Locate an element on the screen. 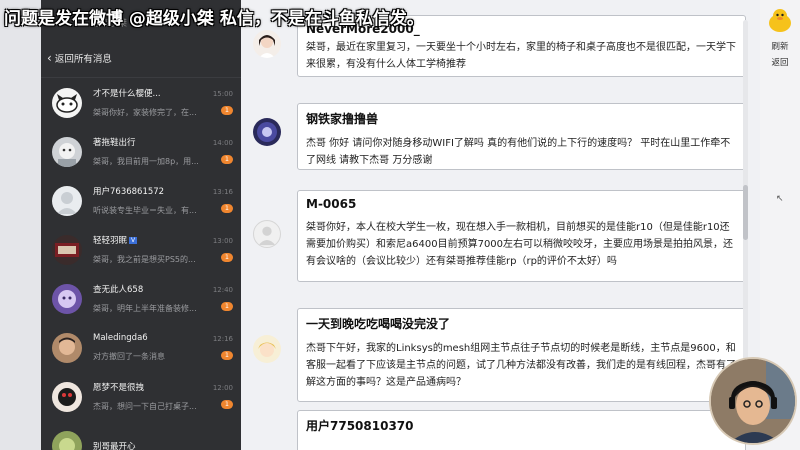 This screenshot has width=800, height=450. webcam-overlay is located at coordinates (753, 401).